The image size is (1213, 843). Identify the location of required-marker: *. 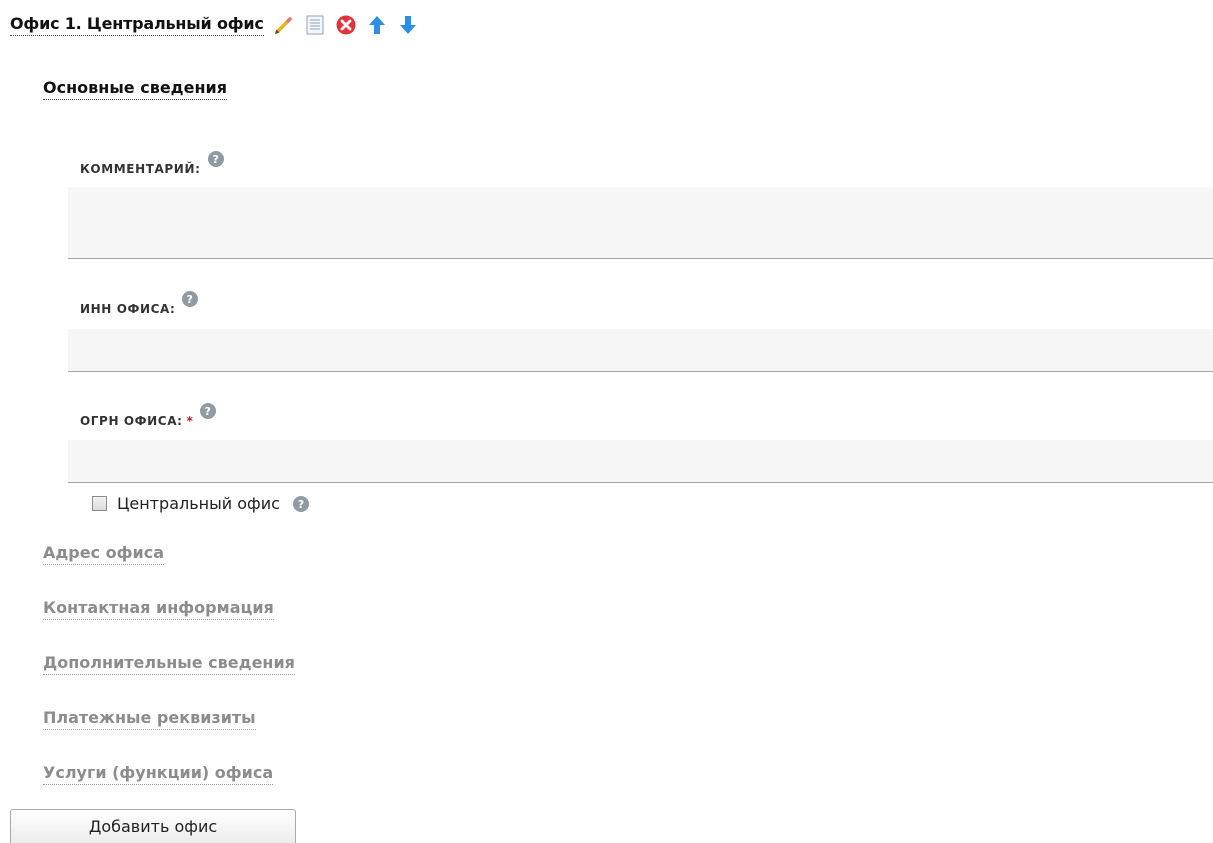
(190, 421).